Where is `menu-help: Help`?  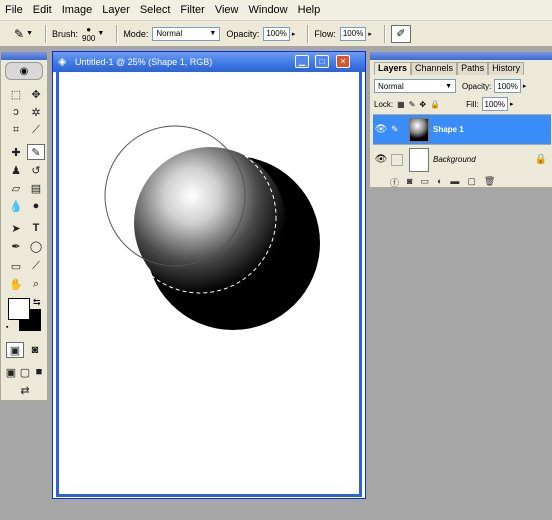 menu-help: Help is located at coordinates (309, 10).